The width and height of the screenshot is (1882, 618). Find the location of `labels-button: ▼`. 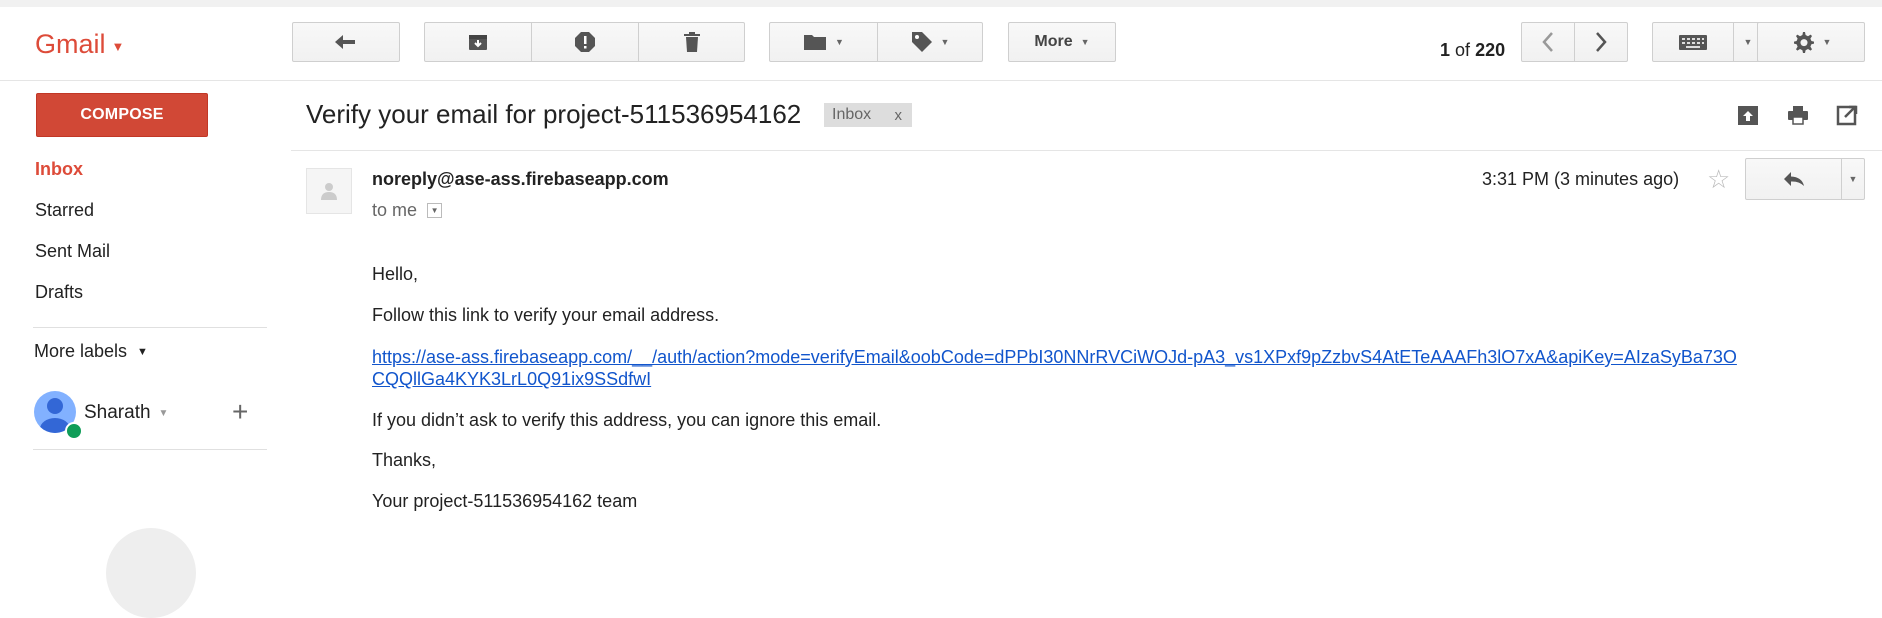

labels-button: ▼ is located at coordinates (930, 42).